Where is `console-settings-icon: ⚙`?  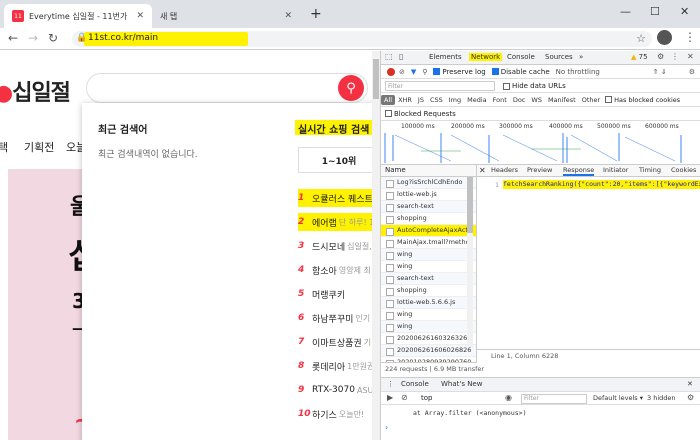
console-settings-icon: ⚙ is located at coordinates (690, 397).